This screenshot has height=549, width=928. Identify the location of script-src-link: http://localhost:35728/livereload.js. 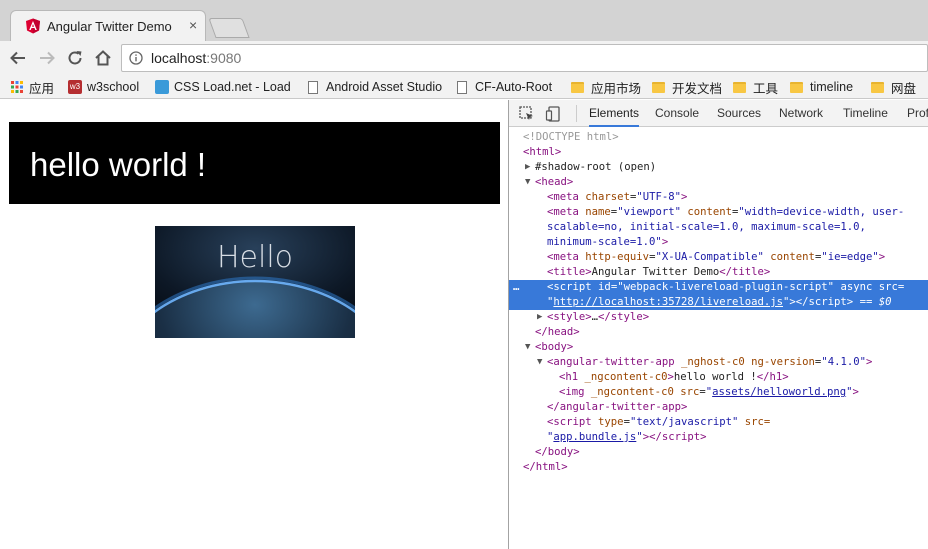
(668, 302).